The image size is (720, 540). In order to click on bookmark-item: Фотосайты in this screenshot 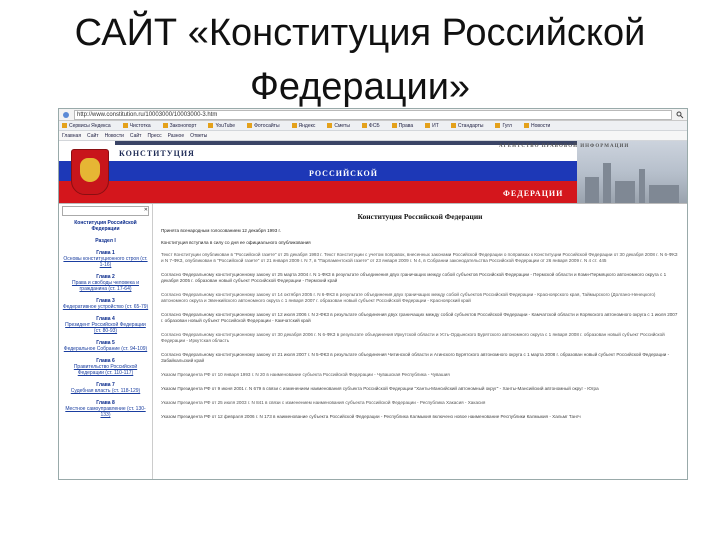, I will do `click(266, 126)`.